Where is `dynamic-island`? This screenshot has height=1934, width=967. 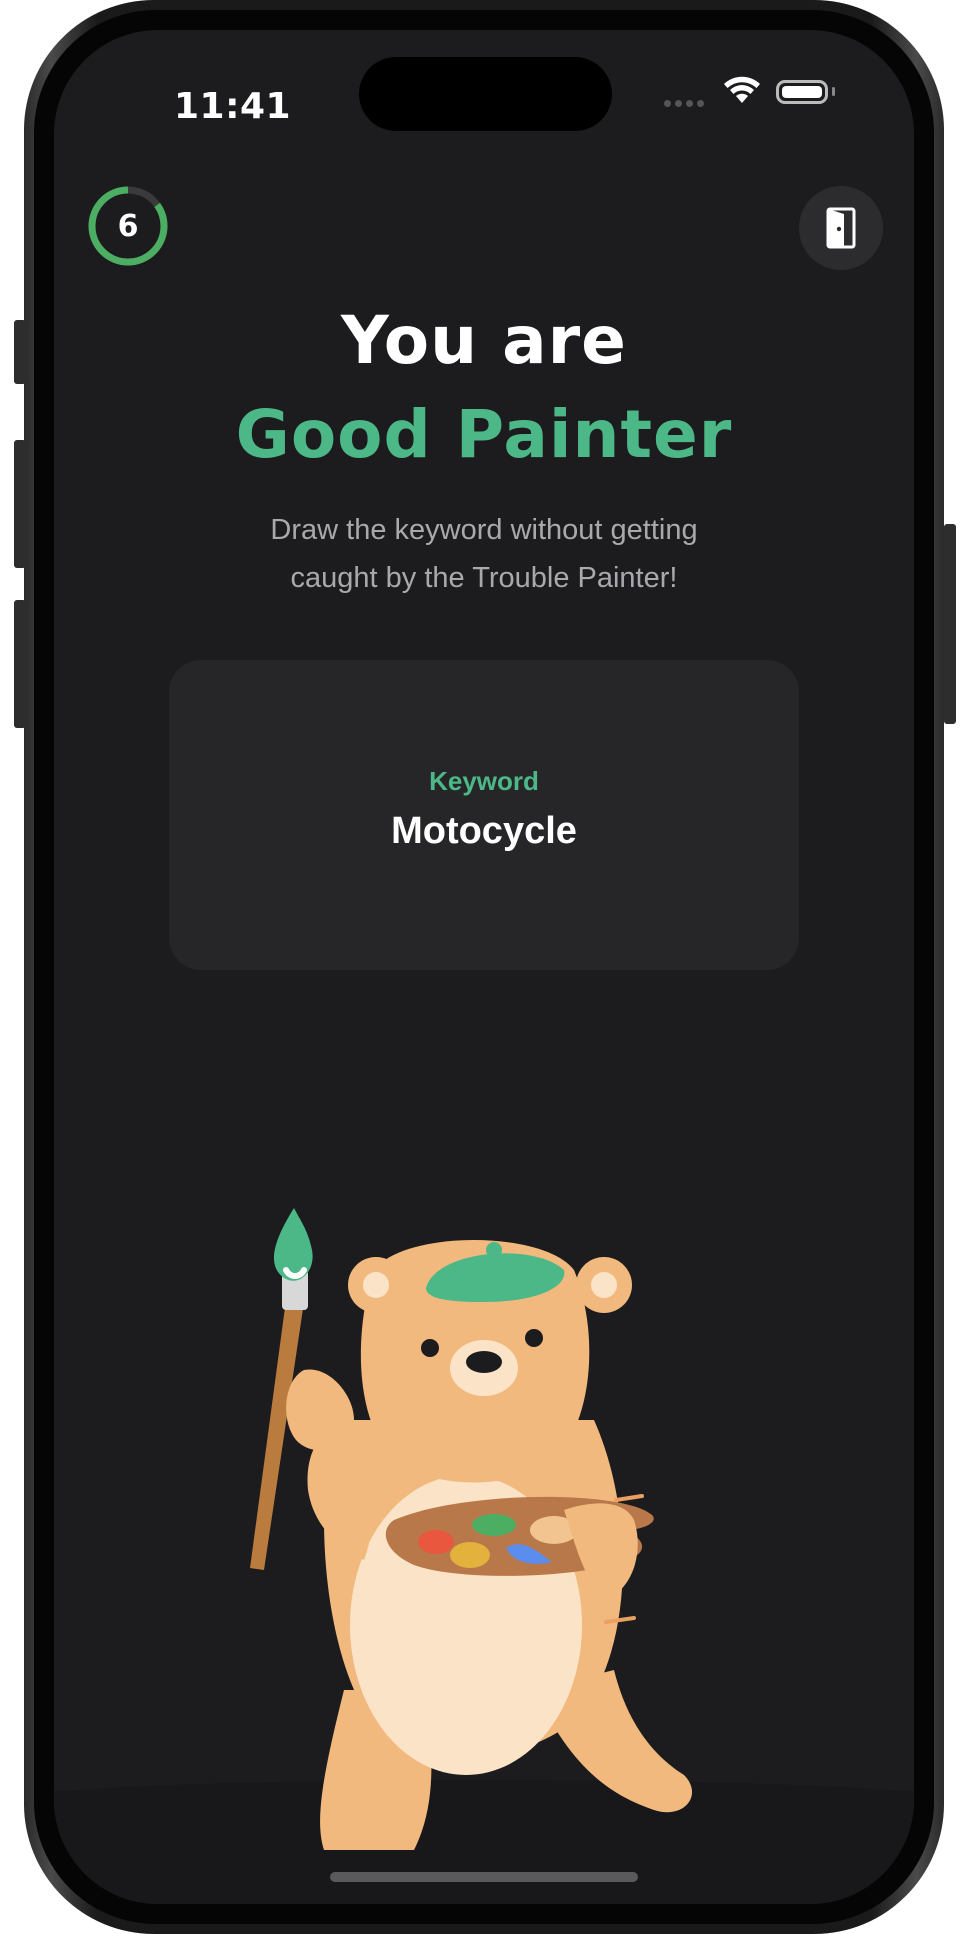 dynamic-island is located at coordinates (485, 94).